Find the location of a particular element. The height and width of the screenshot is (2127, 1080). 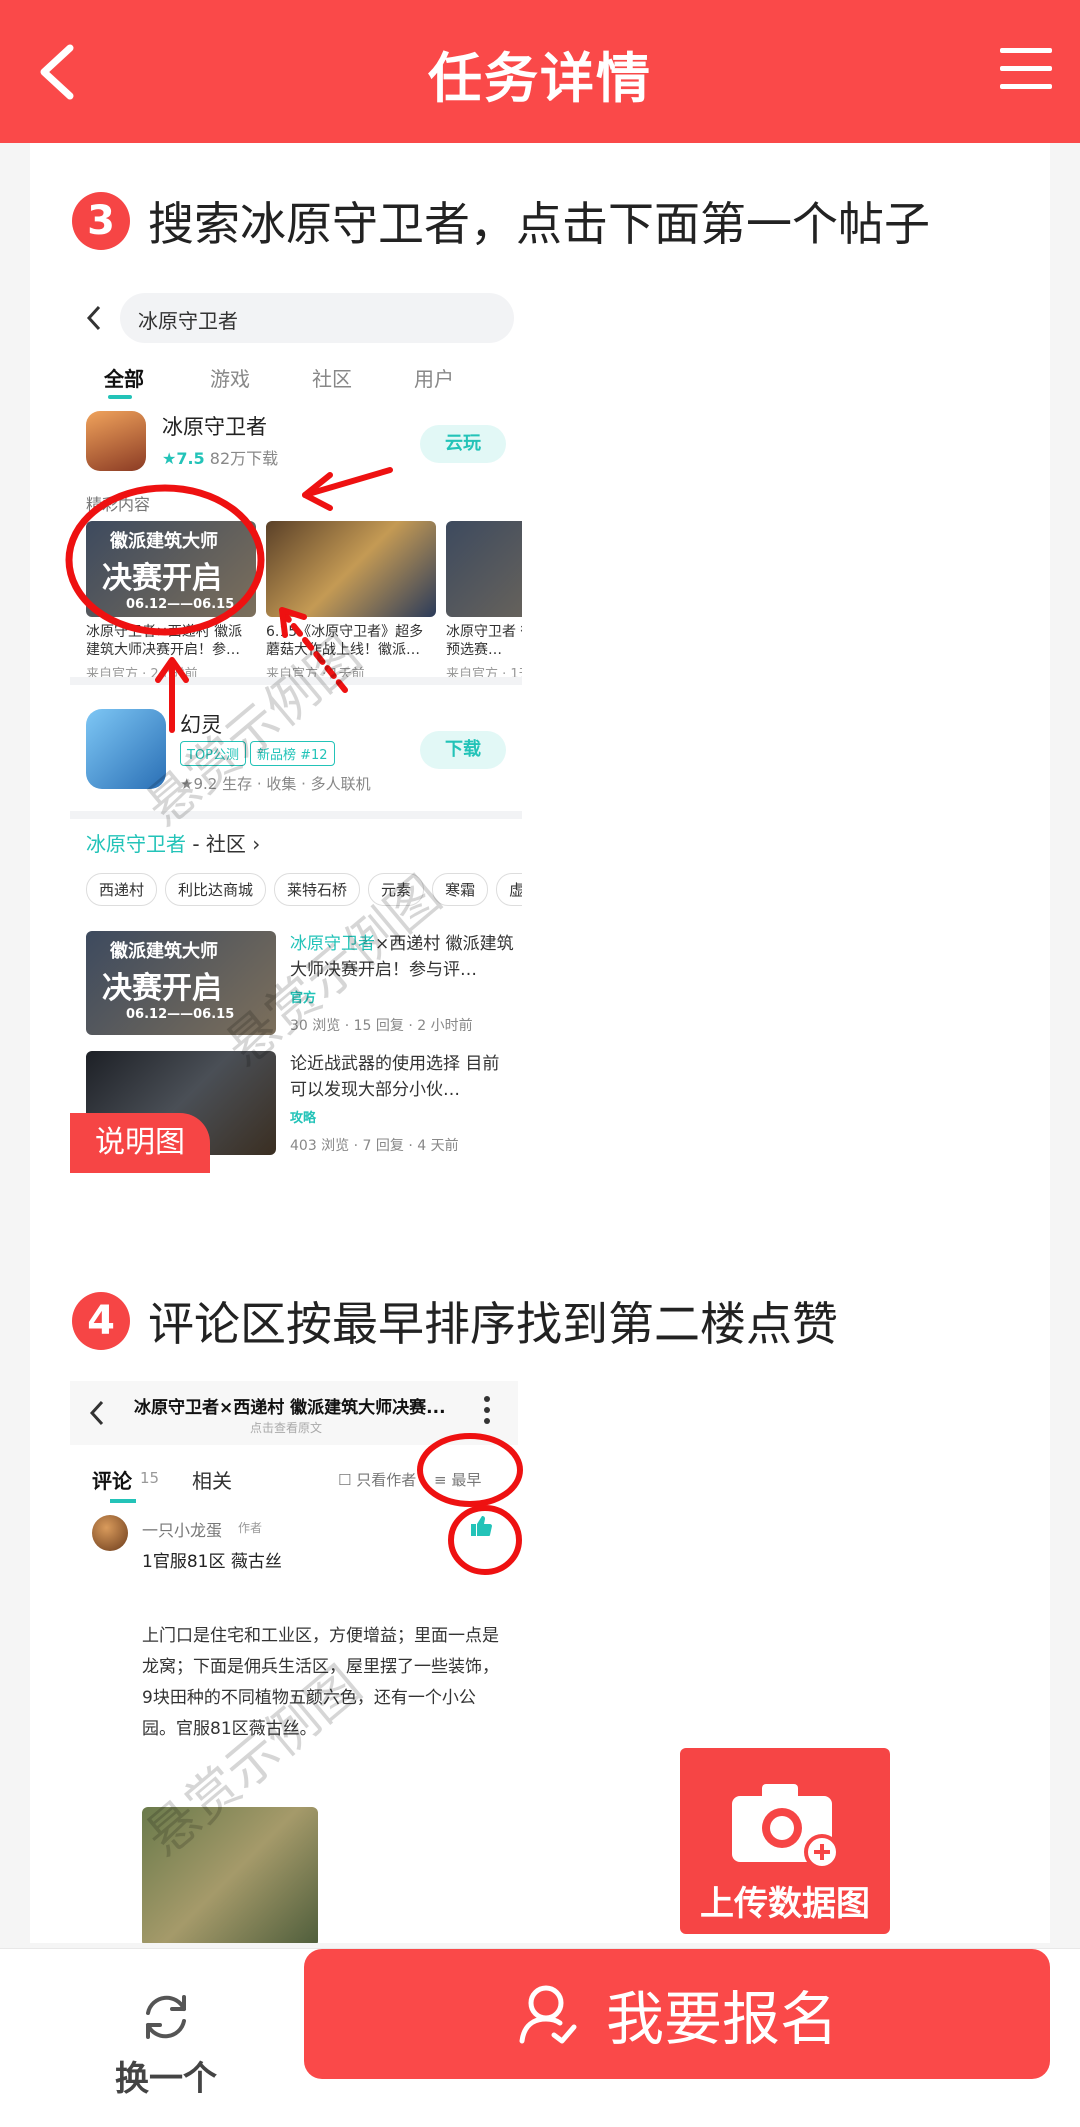

step-number: 3 is located at coordinates (101, 221).